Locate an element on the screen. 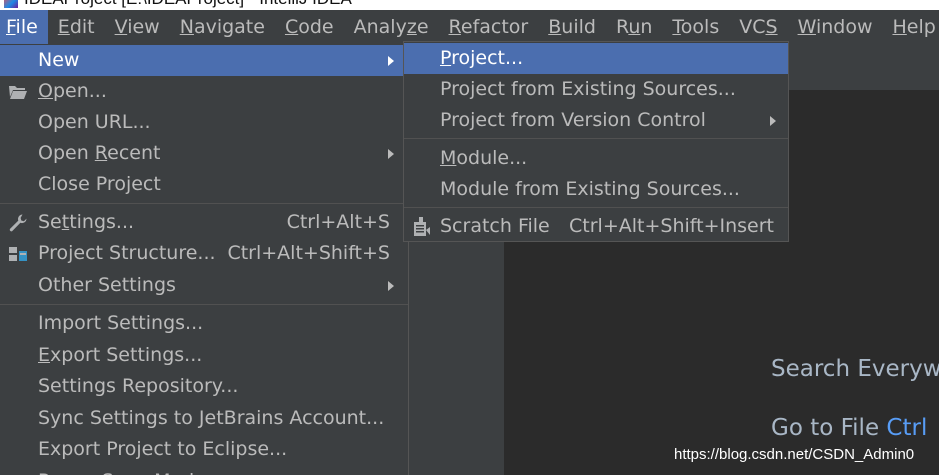  menu-item-power-save: Power Save Mode is located at coordinates (204, 470).